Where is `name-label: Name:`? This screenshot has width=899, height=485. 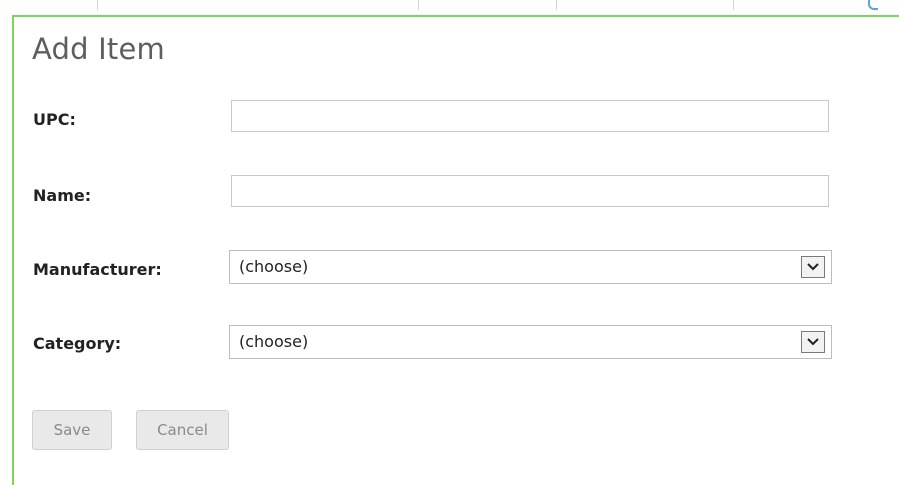
name-label: Name: is located at coordinates (62, 195).